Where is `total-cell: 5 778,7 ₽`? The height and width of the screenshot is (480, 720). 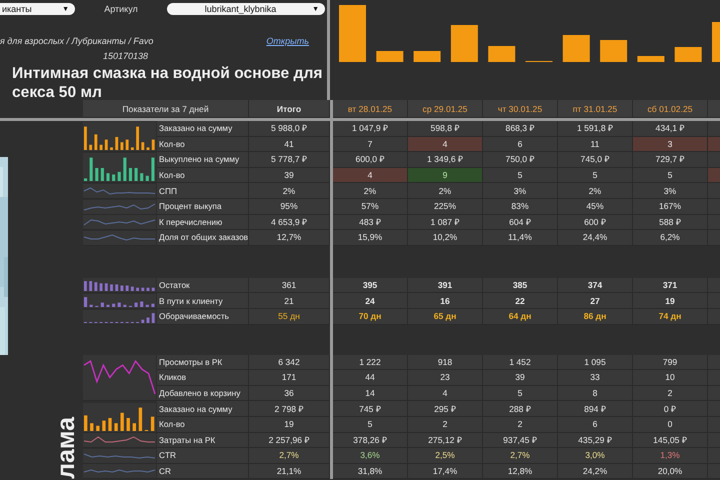
total-cell: 5 778,7 ₽ is located at coordinates (289, 160).